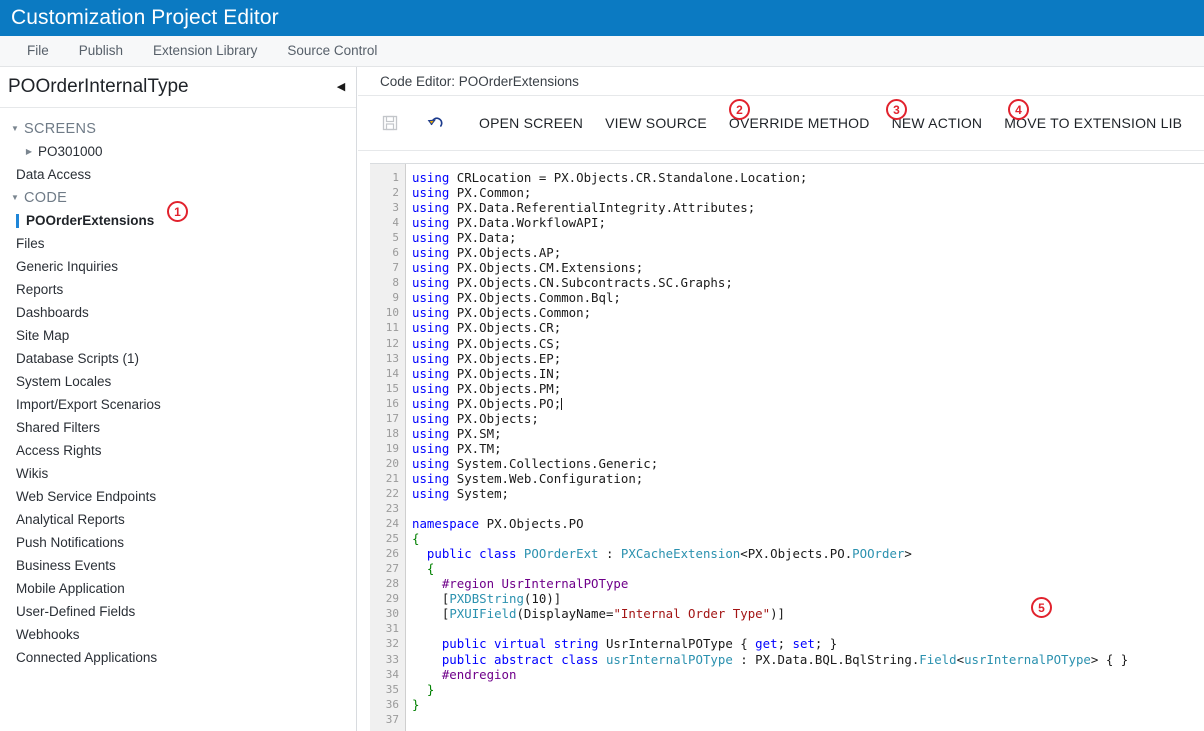 Image resolution: width=1204 pixels, height=731 pixels. I want to click on code-line: {, so click(808, 538).